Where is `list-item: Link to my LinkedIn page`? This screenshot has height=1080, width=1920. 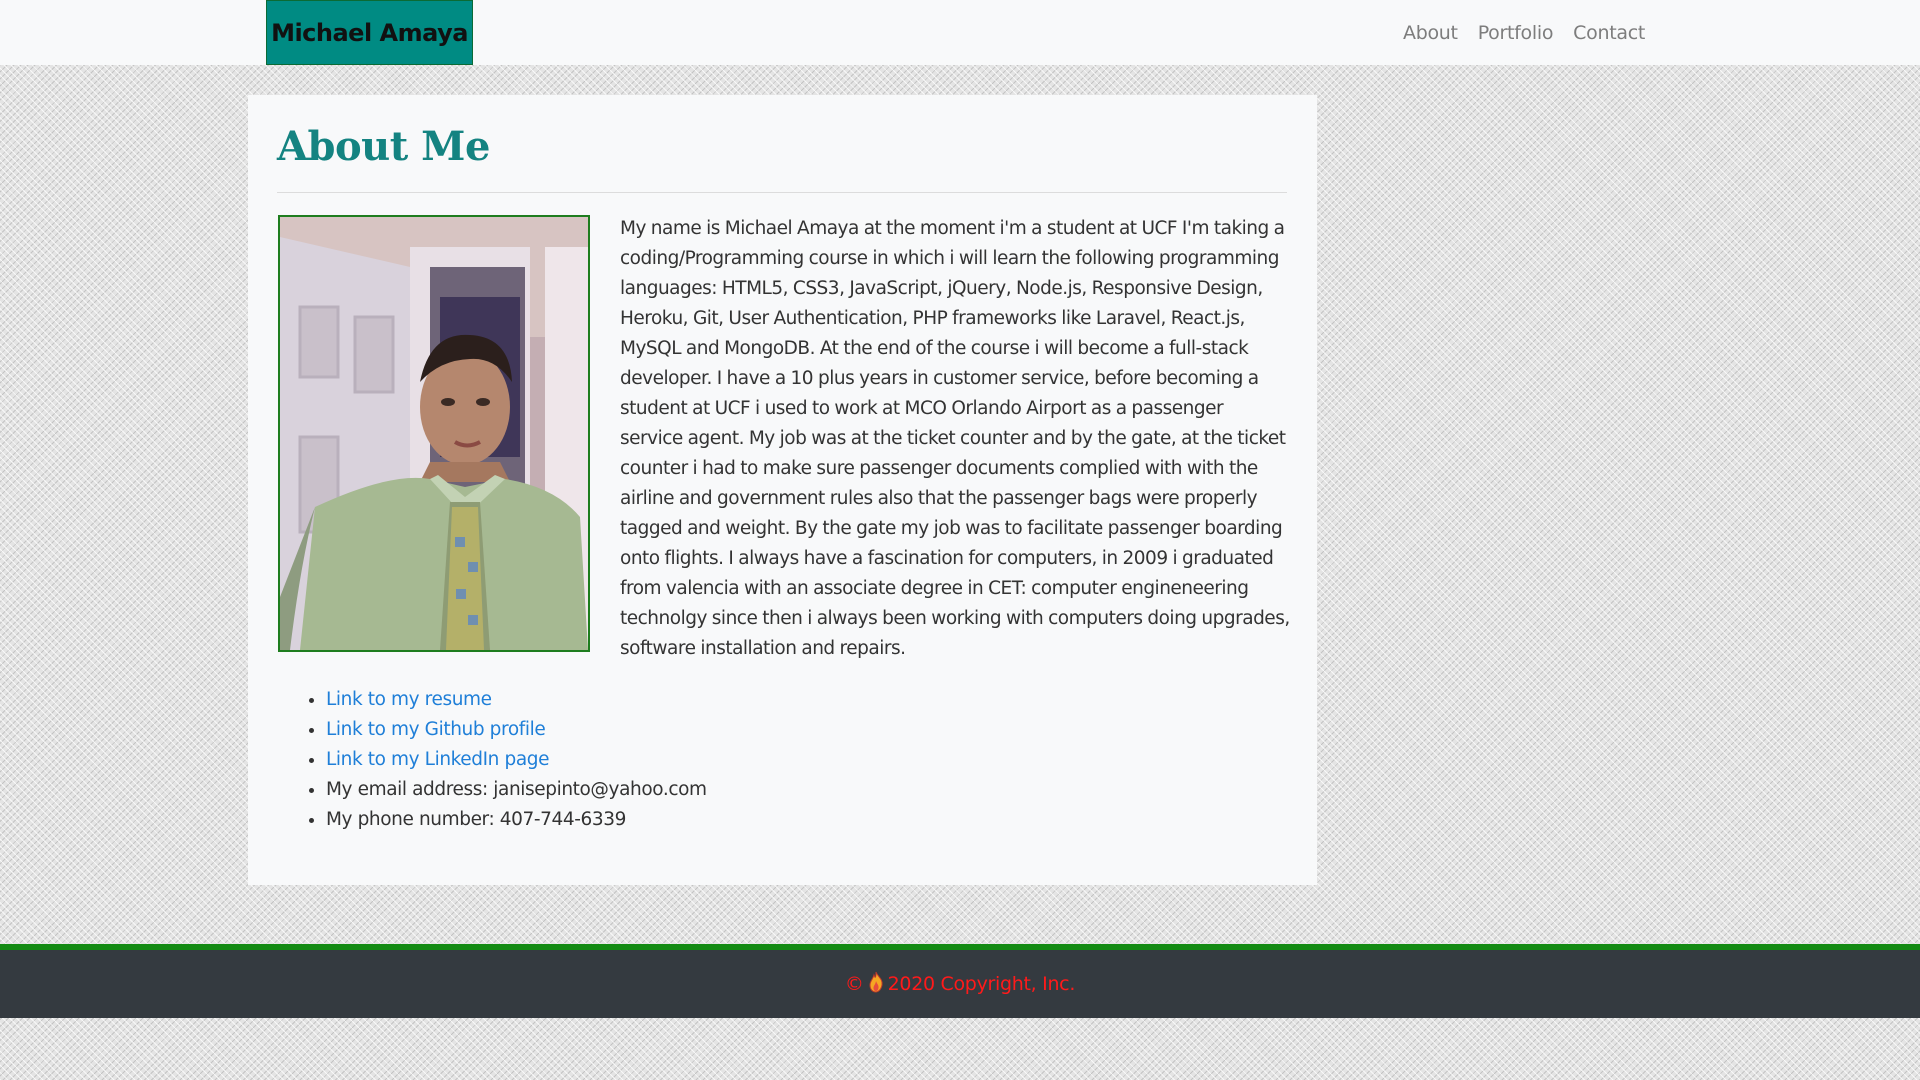 list-item: Link to my LinkedIn page is located at coordinates (516, 760).